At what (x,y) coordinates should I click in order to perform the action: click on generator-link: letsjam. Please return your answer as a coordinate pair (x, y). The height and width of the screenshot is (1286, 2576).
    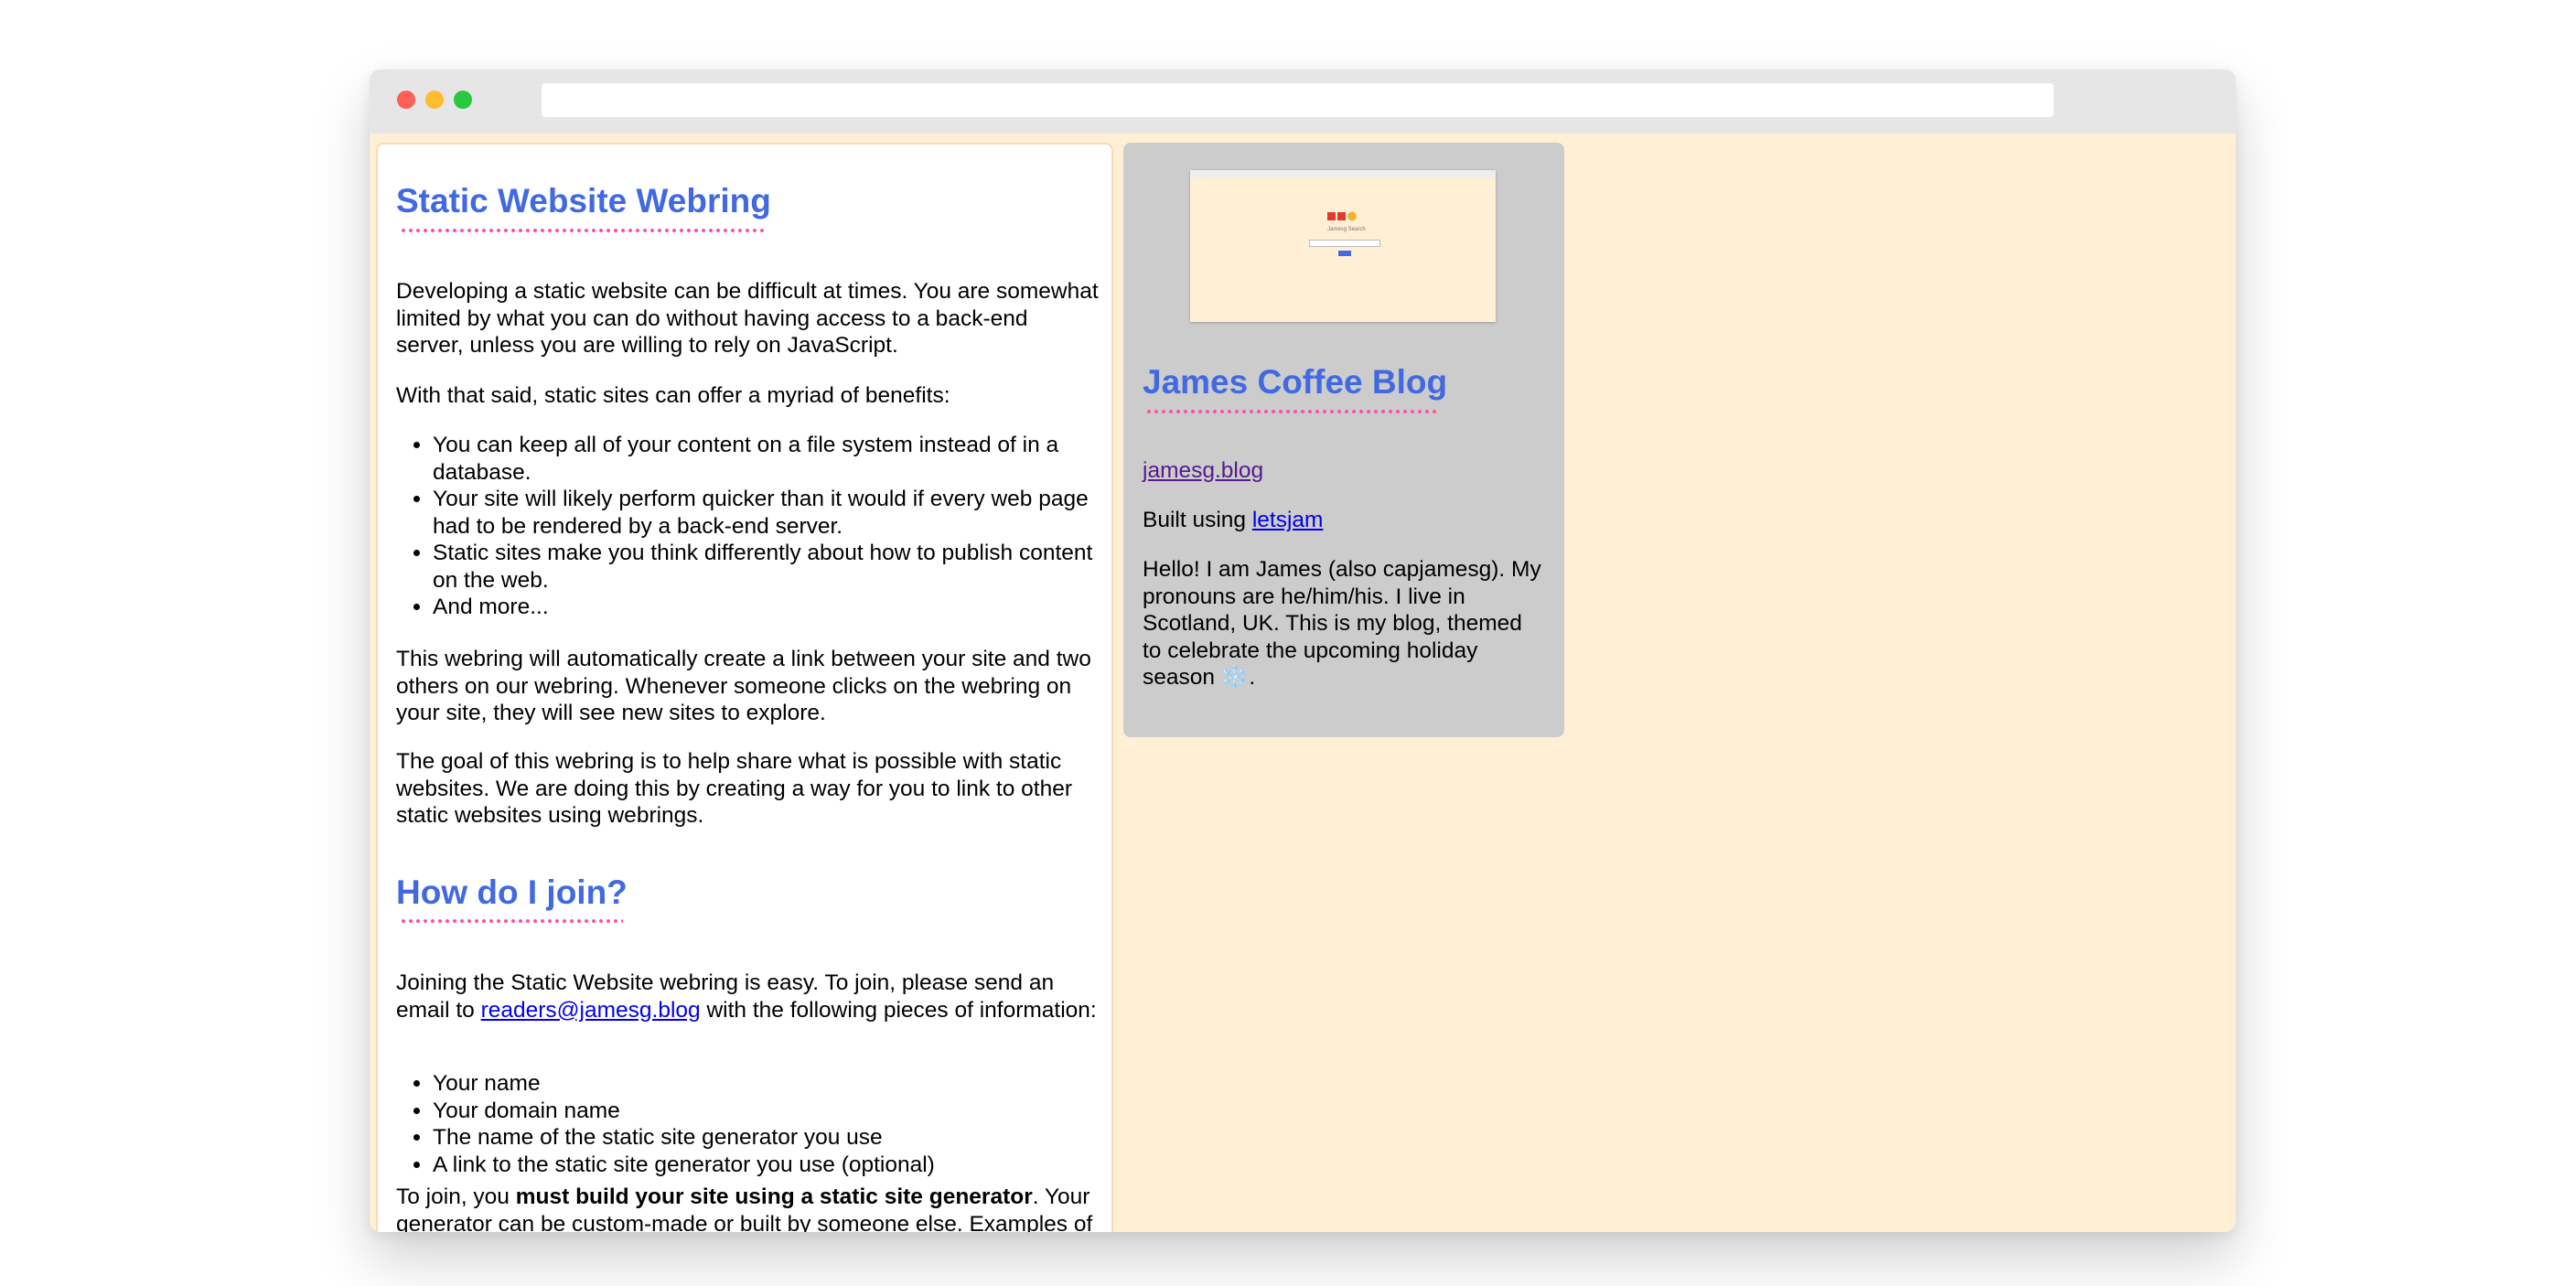
    Looking at the image, I should click on (1288, 520).